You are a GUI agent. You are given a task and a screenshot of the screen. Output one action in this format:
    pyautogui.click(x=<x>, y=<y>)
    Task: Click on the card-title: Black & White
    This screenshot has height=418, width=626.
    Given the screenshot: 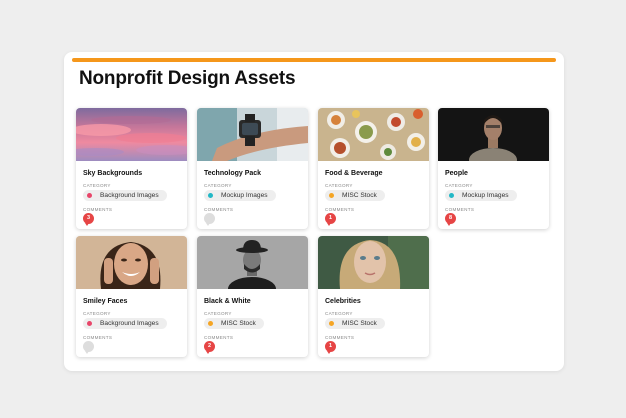 What is the action you would take?
    pyautogui.click(x=227, y=301)
    